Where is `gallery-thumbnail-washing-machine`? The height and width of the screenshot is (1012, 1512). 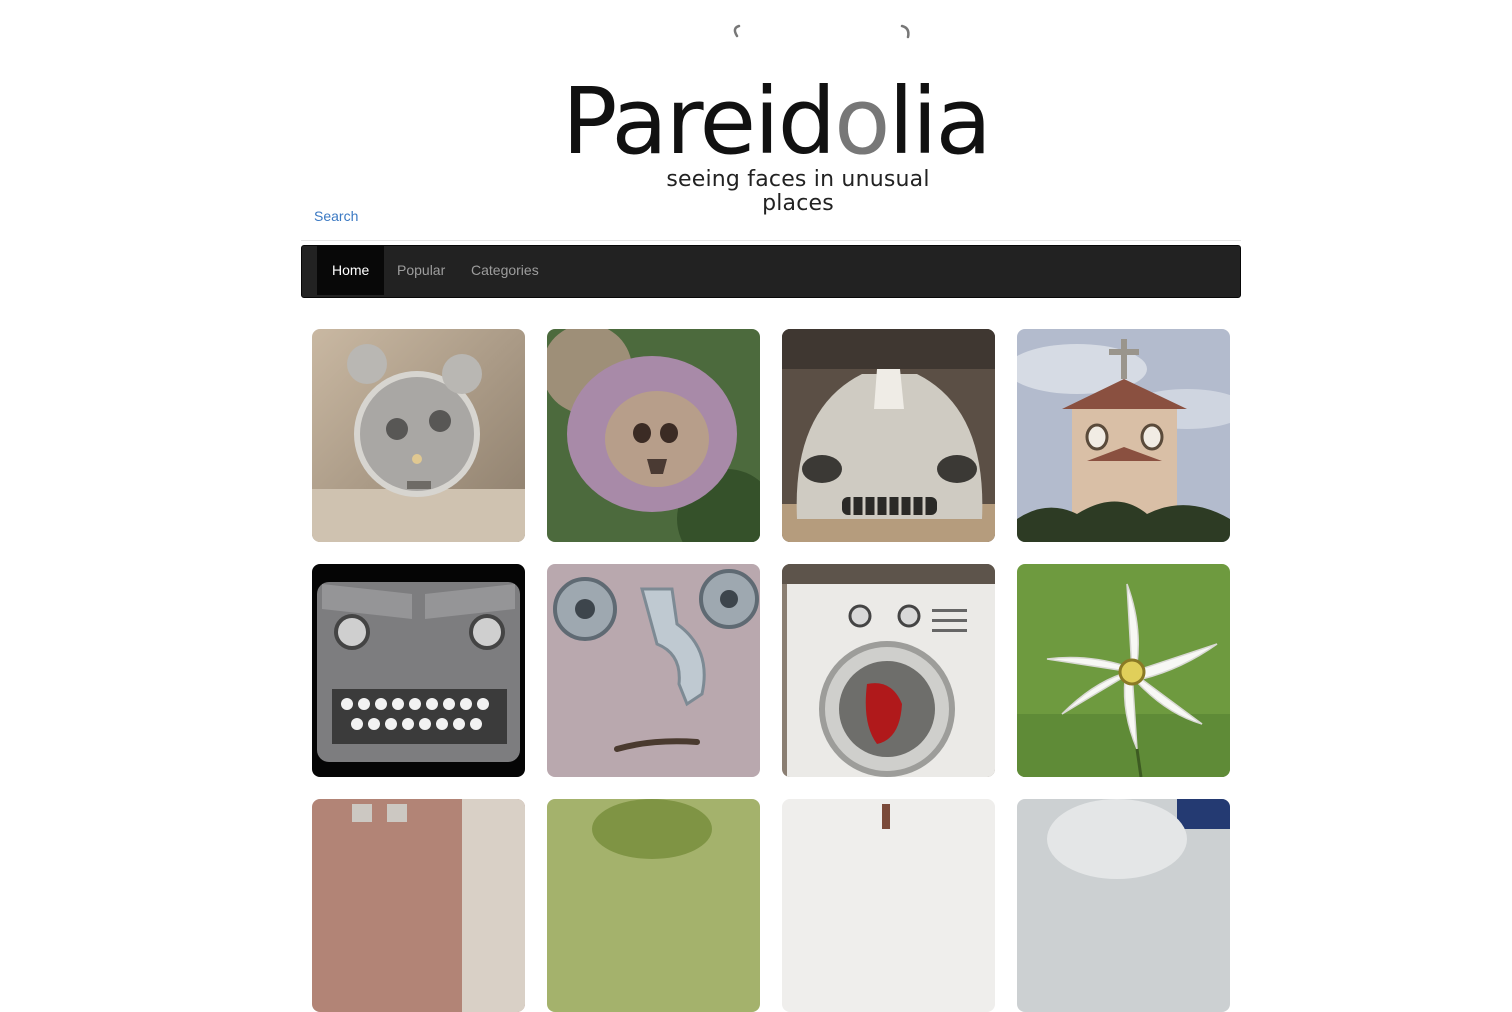
gallery-thumbnail-washing-machine is located at coordinates (888, 670).